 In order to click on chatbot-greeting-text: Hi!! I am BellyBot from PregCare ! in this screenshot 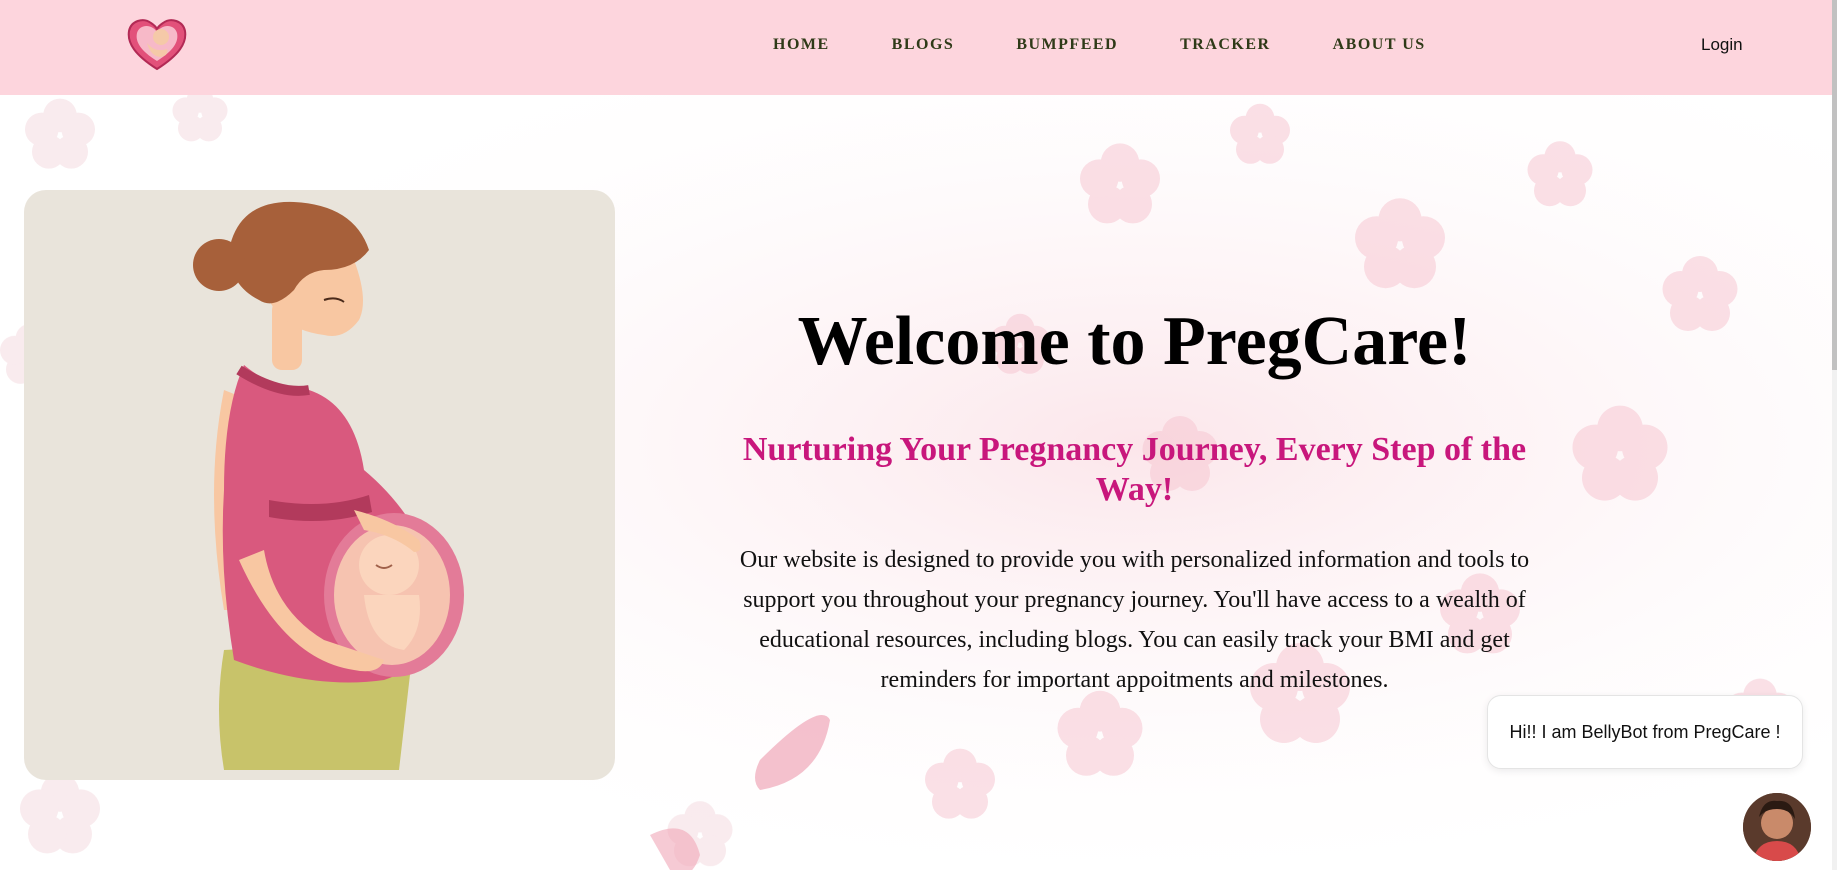, I will do `click(1645, 731)`.